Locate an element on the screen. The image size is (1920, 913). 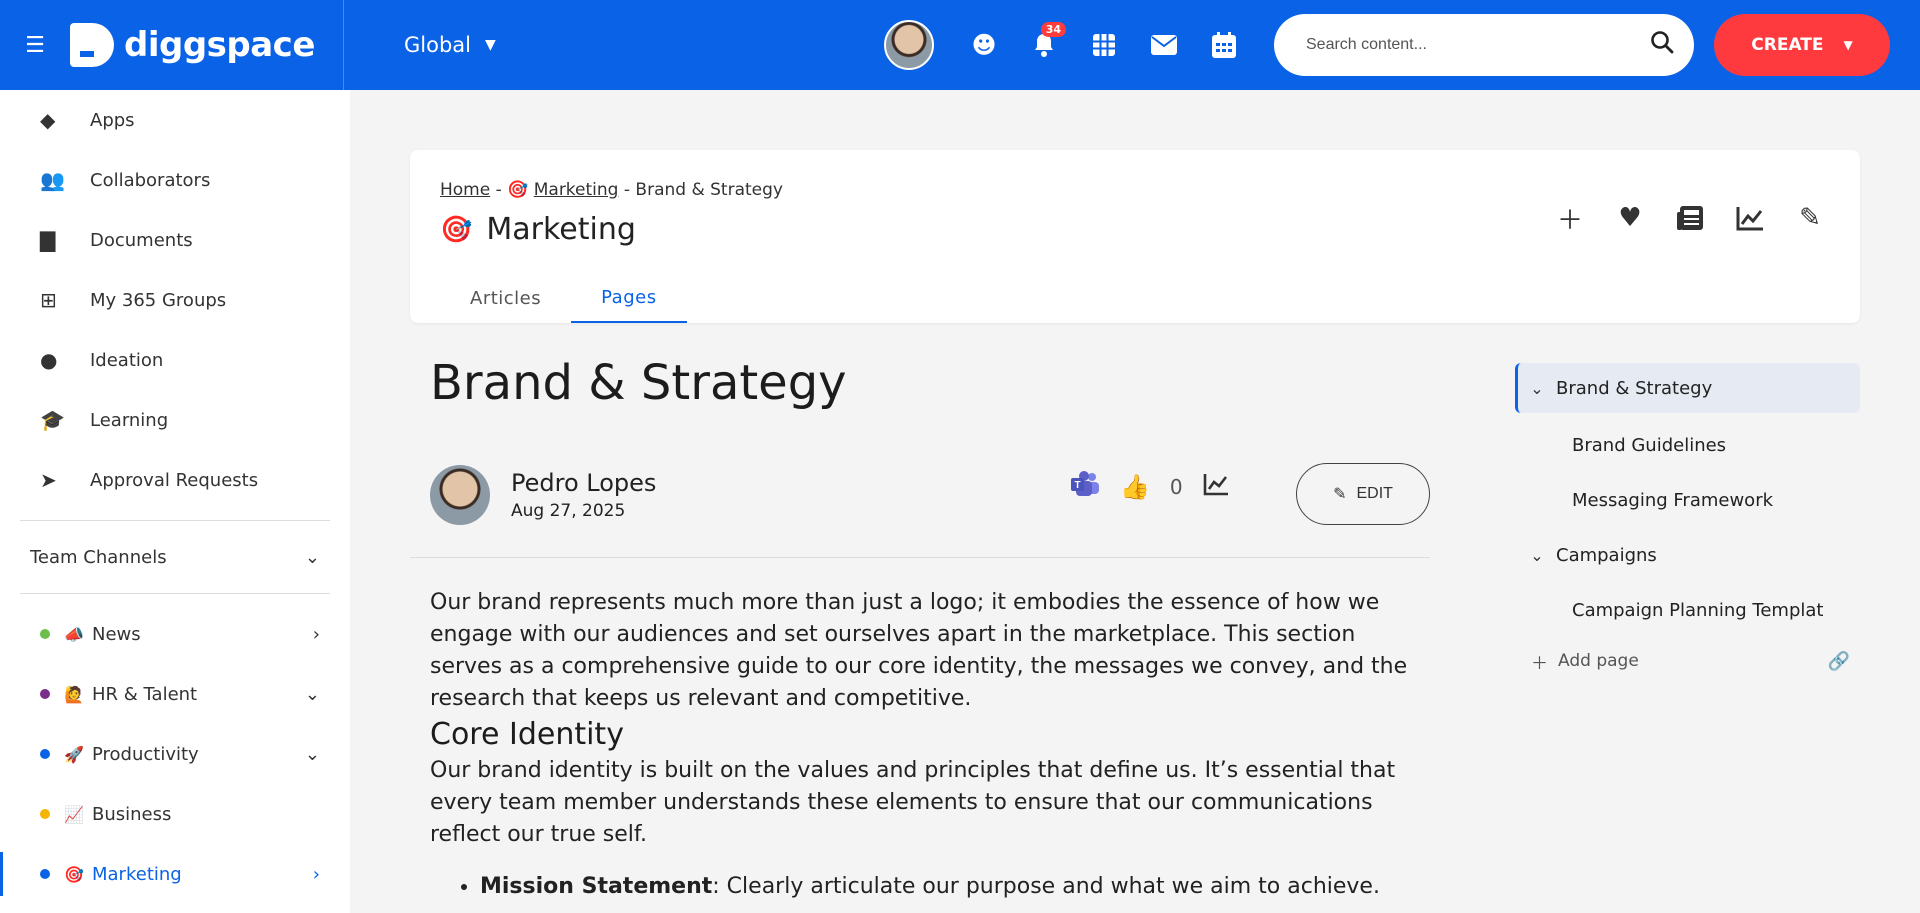
search-box is located at coordinates (1484, 45).